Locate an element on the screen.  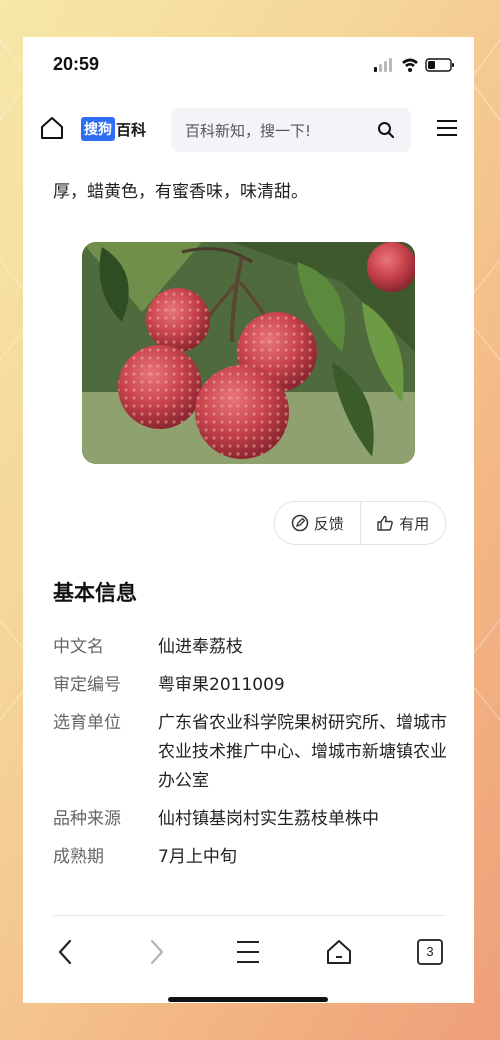
article-lead-text: 厚，蜡黄色，有蜜香味，味清甜。 is located at coordinates (180, 192).